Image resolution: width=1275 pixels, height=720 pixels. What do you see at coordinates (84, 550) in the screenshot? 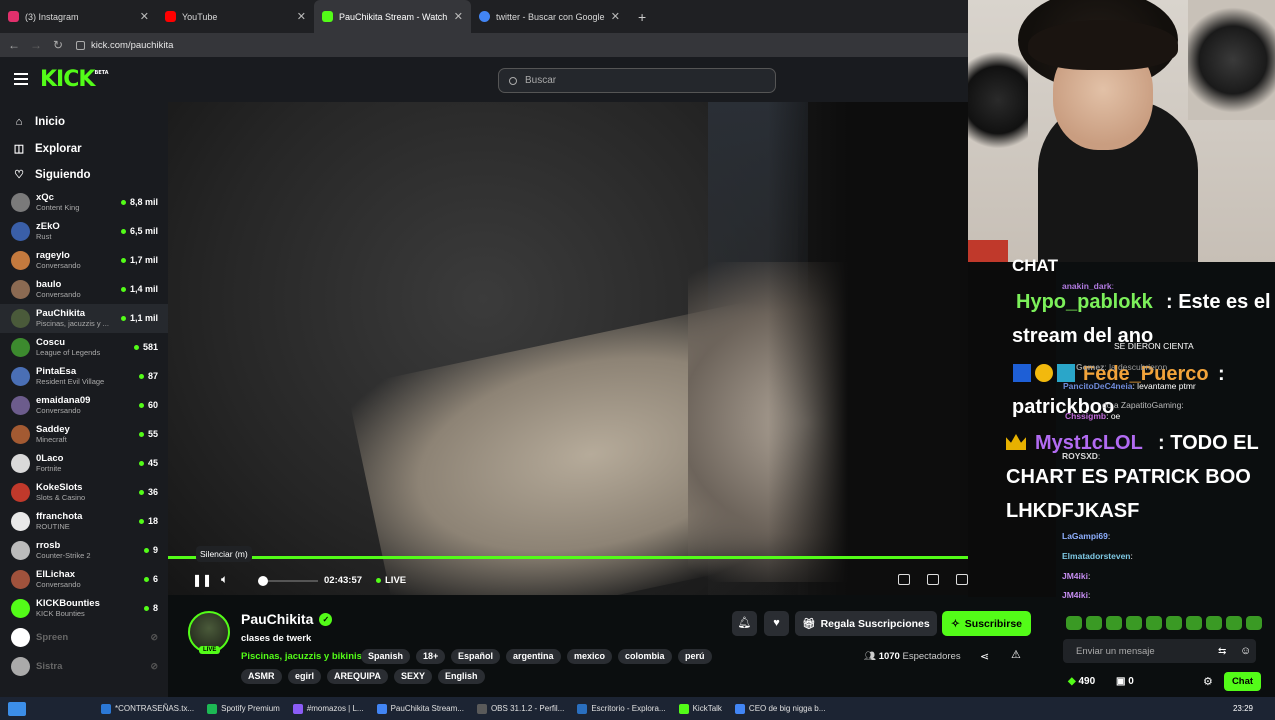
I see `sidebar-channel: rrosb Counter-Strike 2 9` at bounding box center [84, 550].